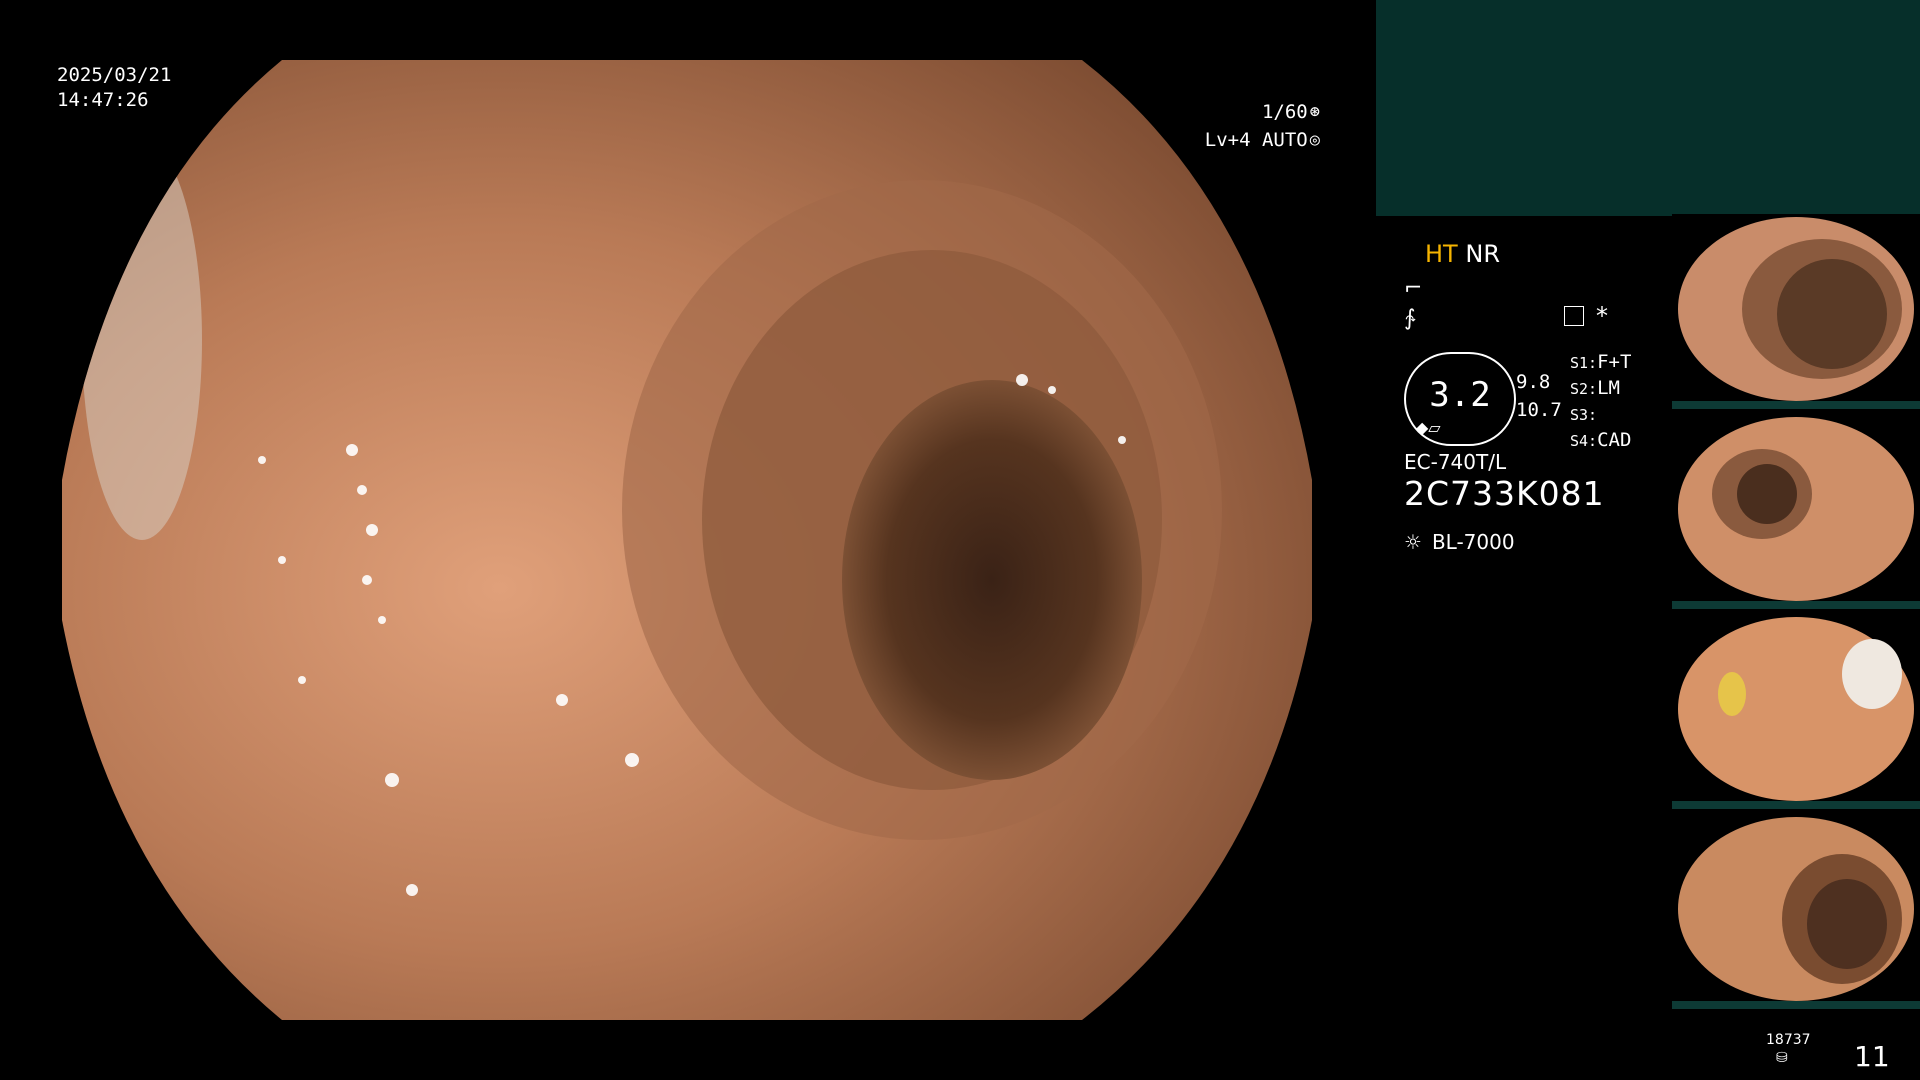 This screenshot has height=1080, width=1920. Describe the element at coordinates (1460, 395) in the screenshot. I see `scope-diameter: 3.2` at that location.